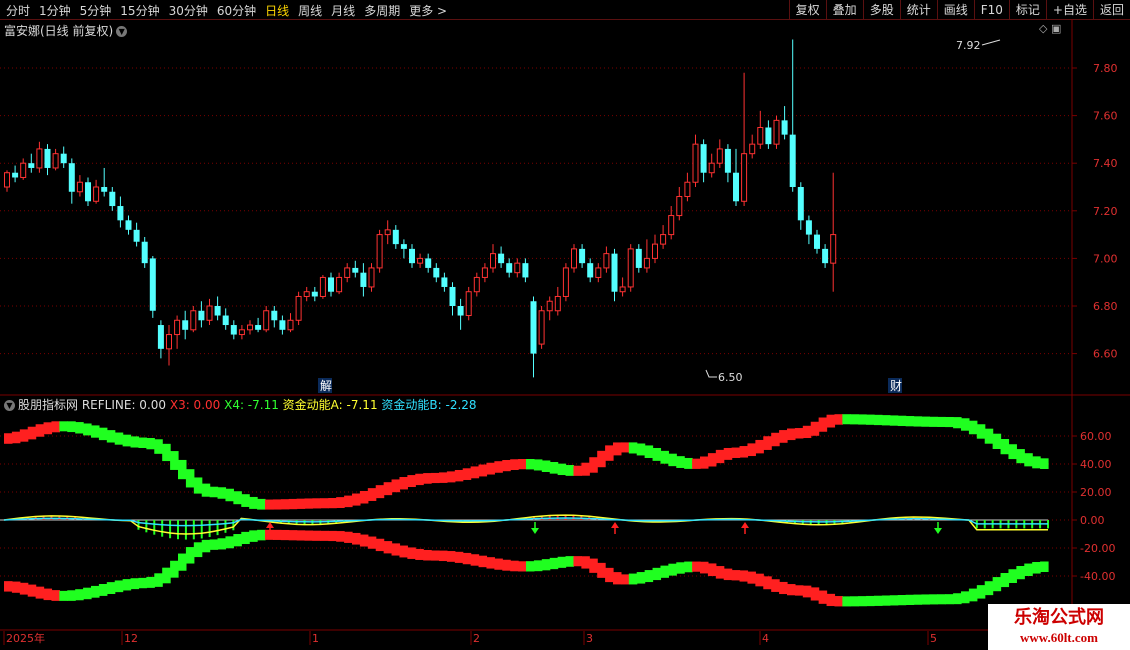 This screenshot has width=1130, height=650. I want to click on period-tab: 月线, so click(343, 10).